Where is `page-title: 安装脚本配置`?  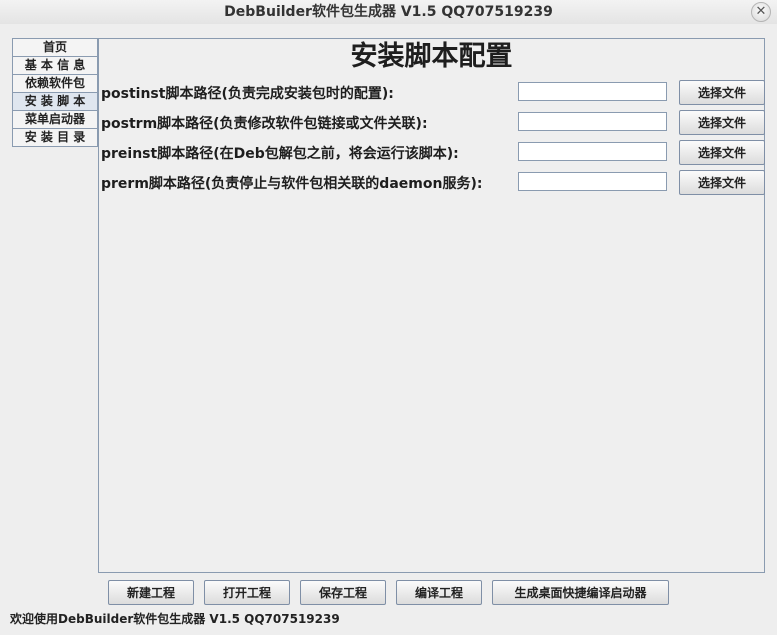 page-title: 安装脚本配置 is located at coordinates (431, 56).